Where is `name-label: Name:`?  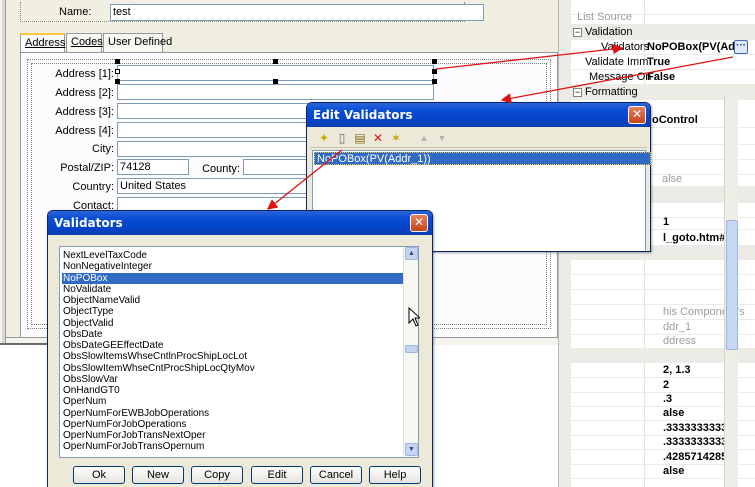
name-label: Name: is located at coordinates (75, 12).